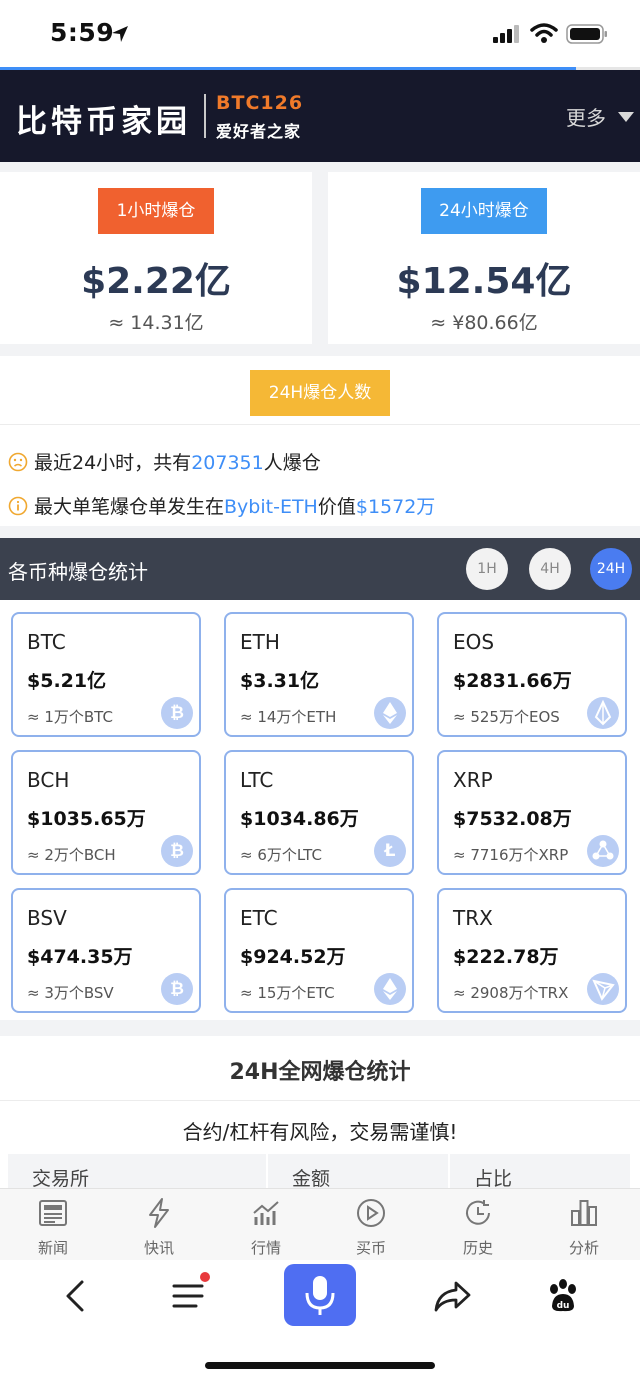  I want to click on microphone-icon, so click(320, 1295).